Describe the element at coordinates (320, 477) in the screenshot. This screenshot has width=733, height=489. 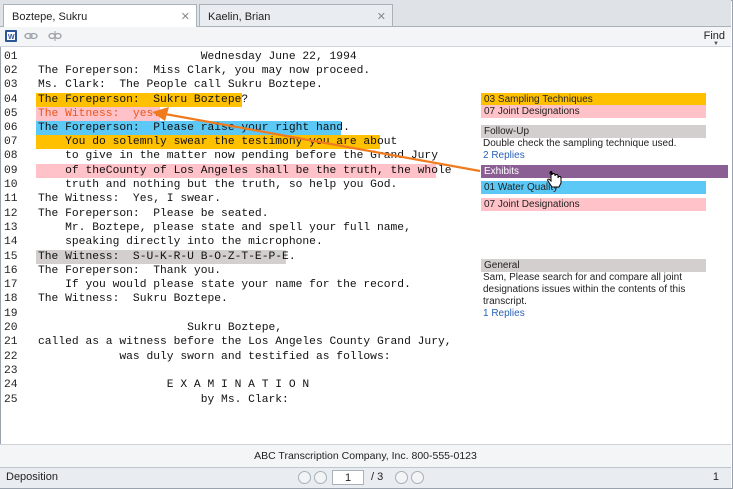
I see `previous-page-button` at that location.